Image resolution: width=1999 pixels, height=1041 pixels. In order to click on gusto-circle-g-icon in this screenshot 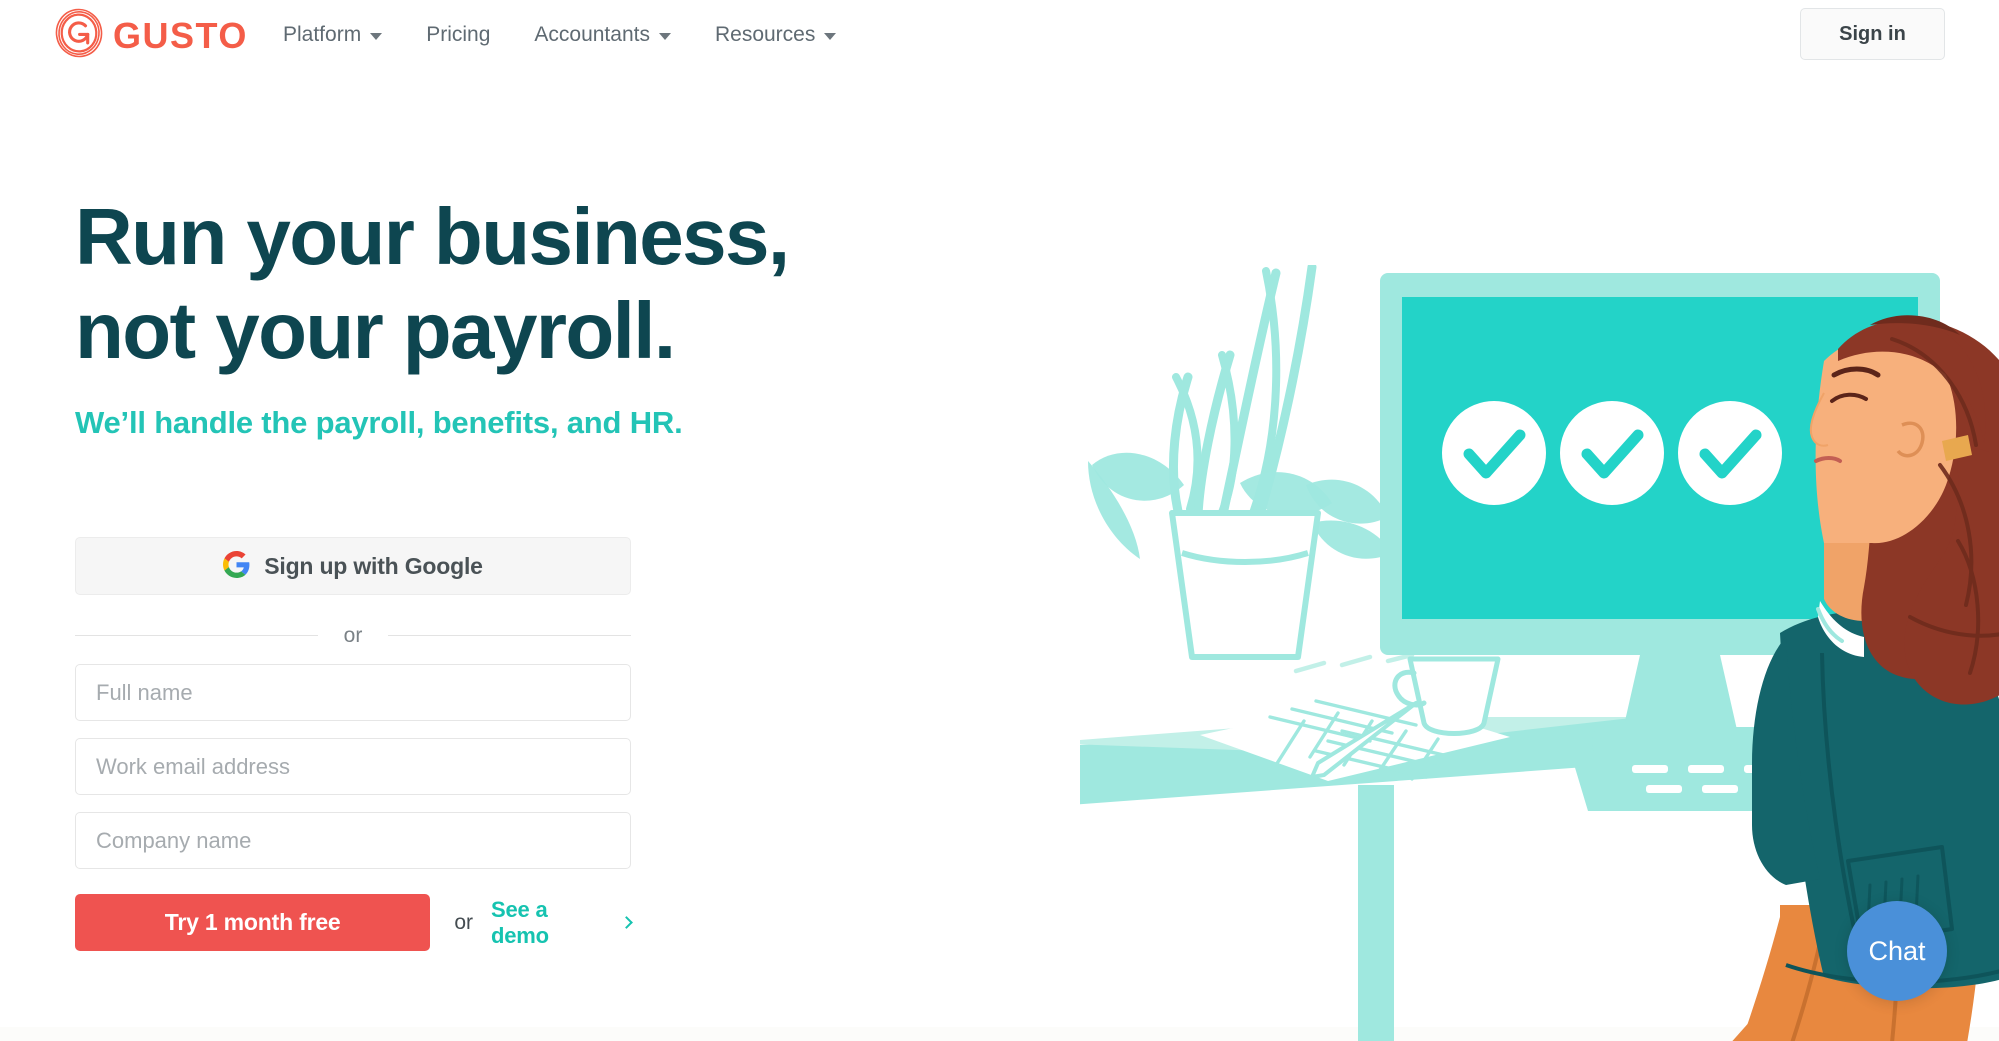, I will do `click(79, 35)`.